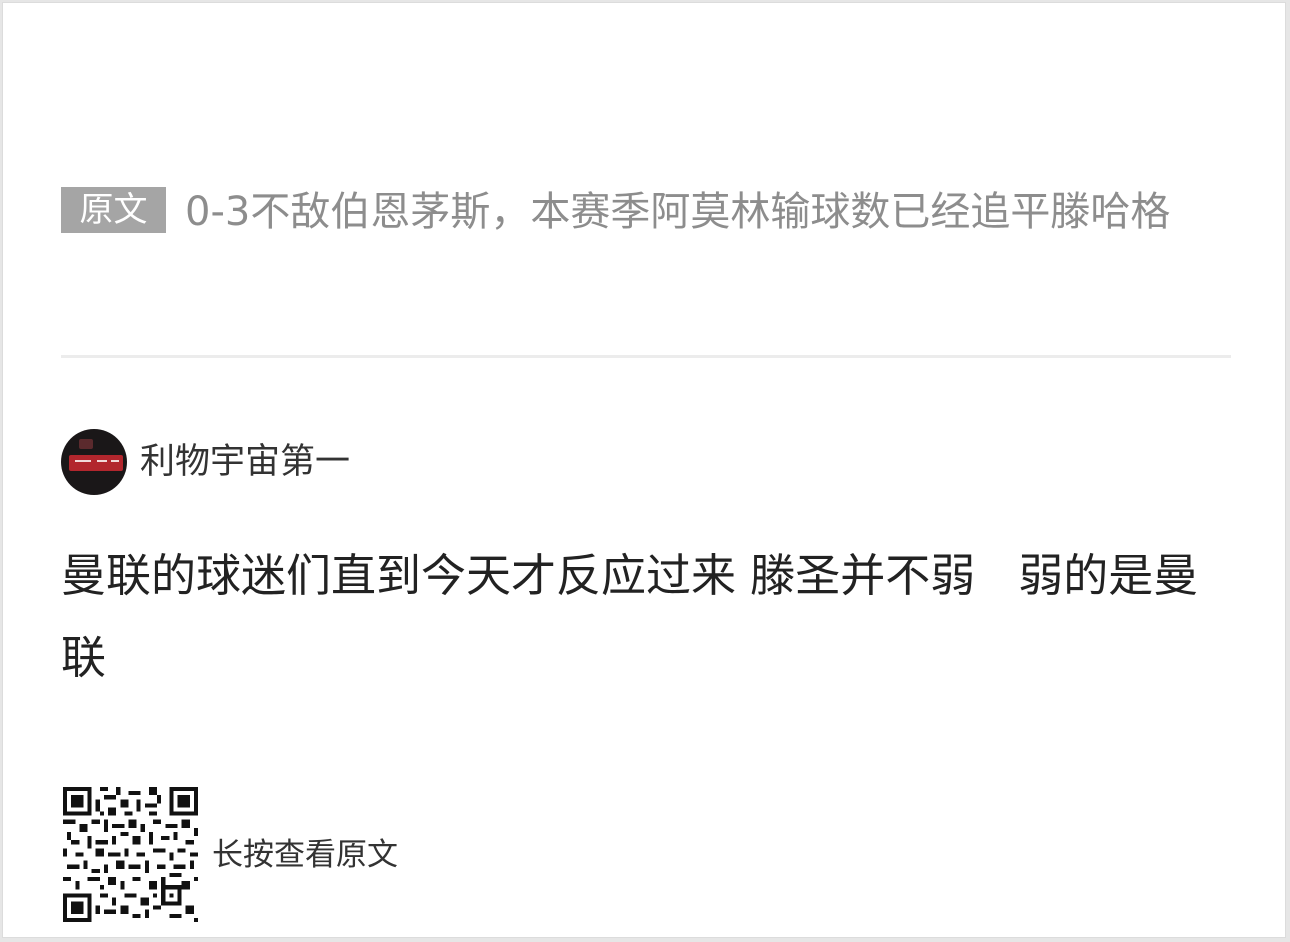  Describe the element at coordinates (245, 462) in the screenshot. I see `author-name: 利物宇宙第一` at that location.